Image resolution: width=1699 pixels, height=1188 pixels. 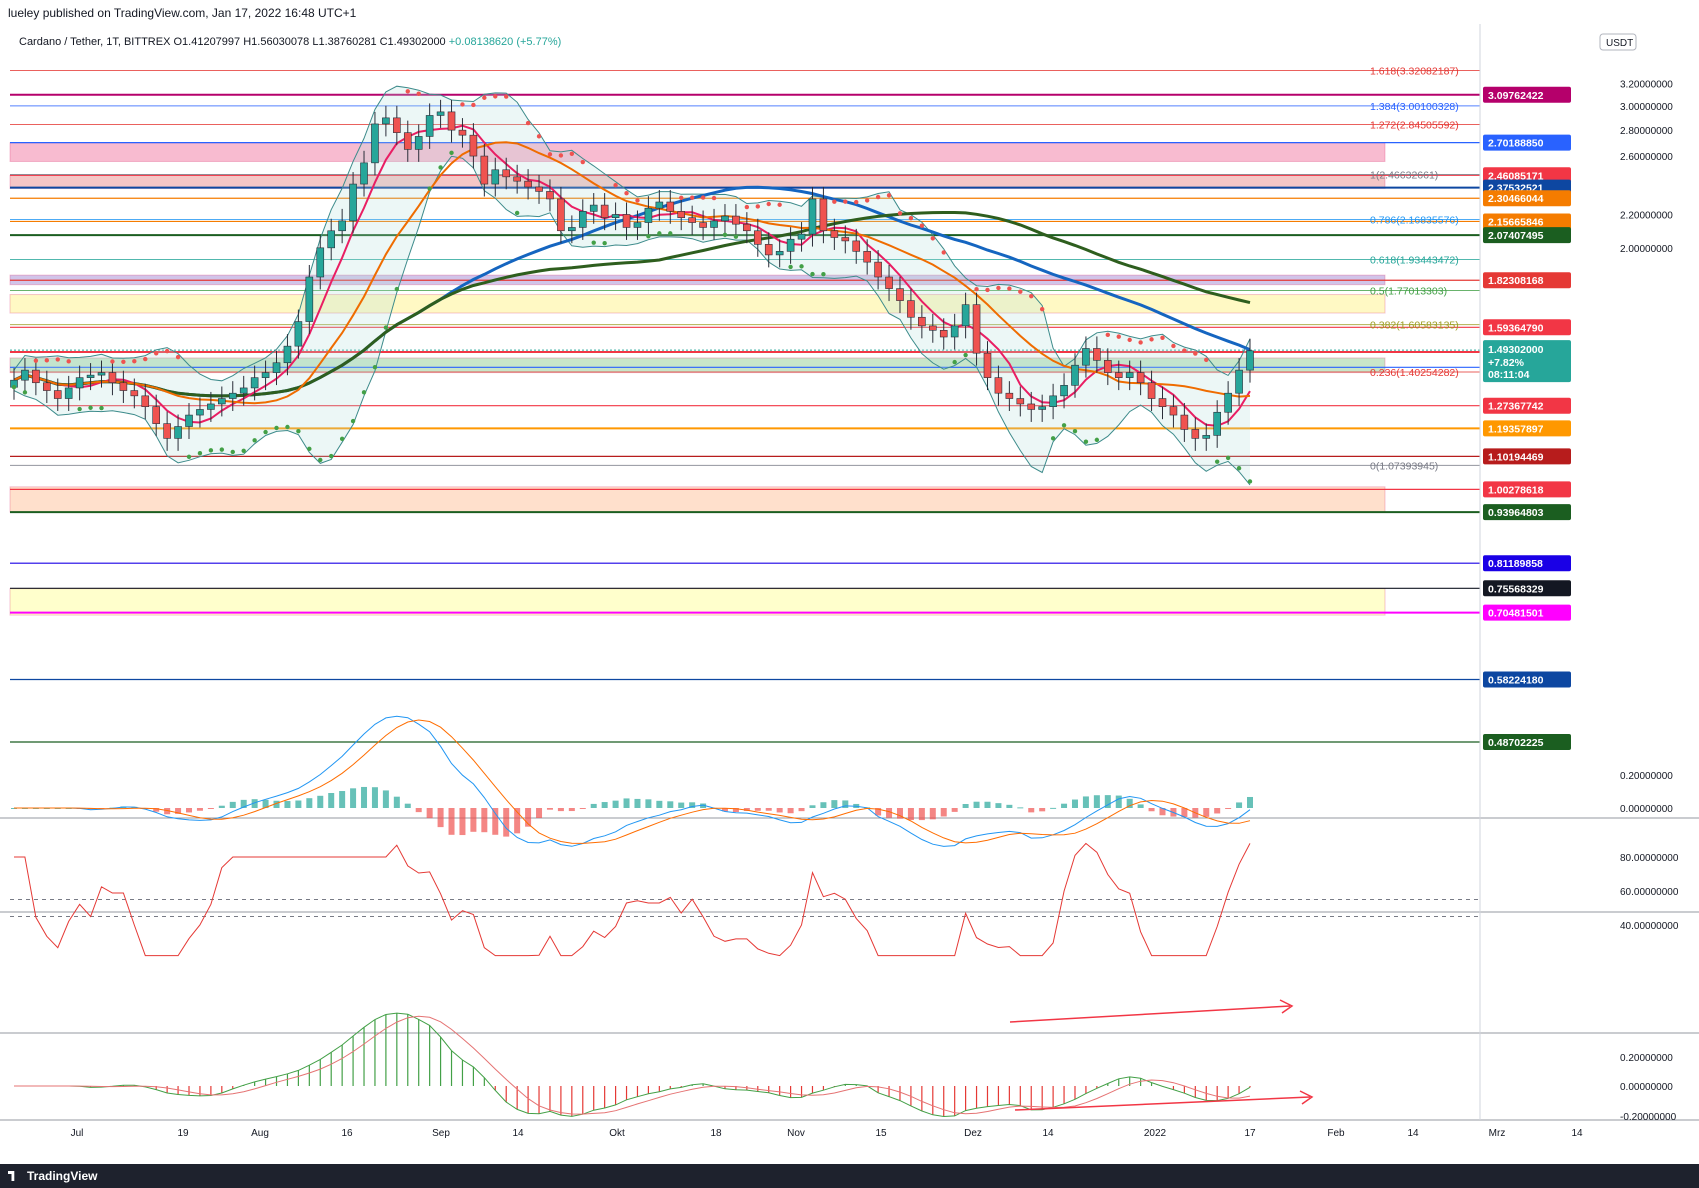 What do you see at coordinates (1497, 1133) in the screenshot?
I see `time-tick: Mrz` at bounding box center [1497, 1133].